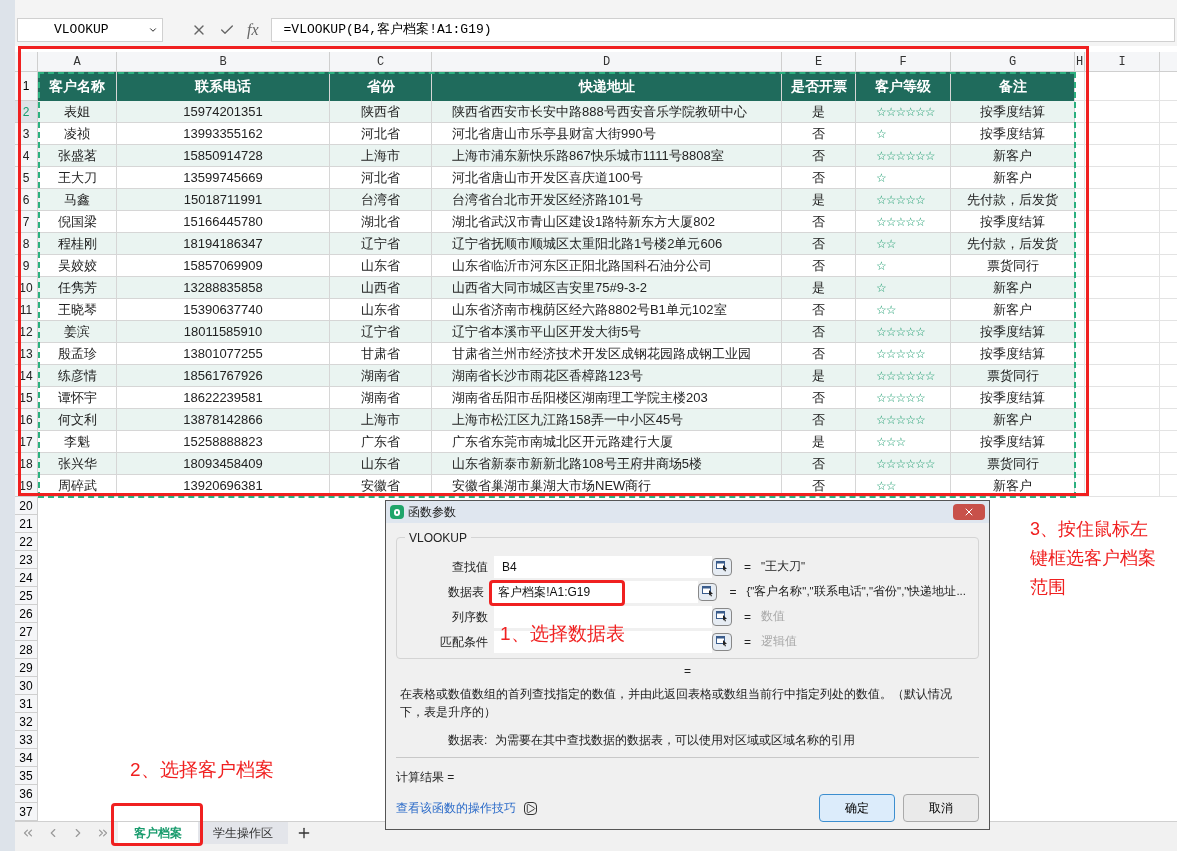 This screenshot has height=851, width=1177. What do you see at coordinates (77, 266) in the screenshot?
I see `table-cell: 吴姣姣` at bounding box center [77, 266].